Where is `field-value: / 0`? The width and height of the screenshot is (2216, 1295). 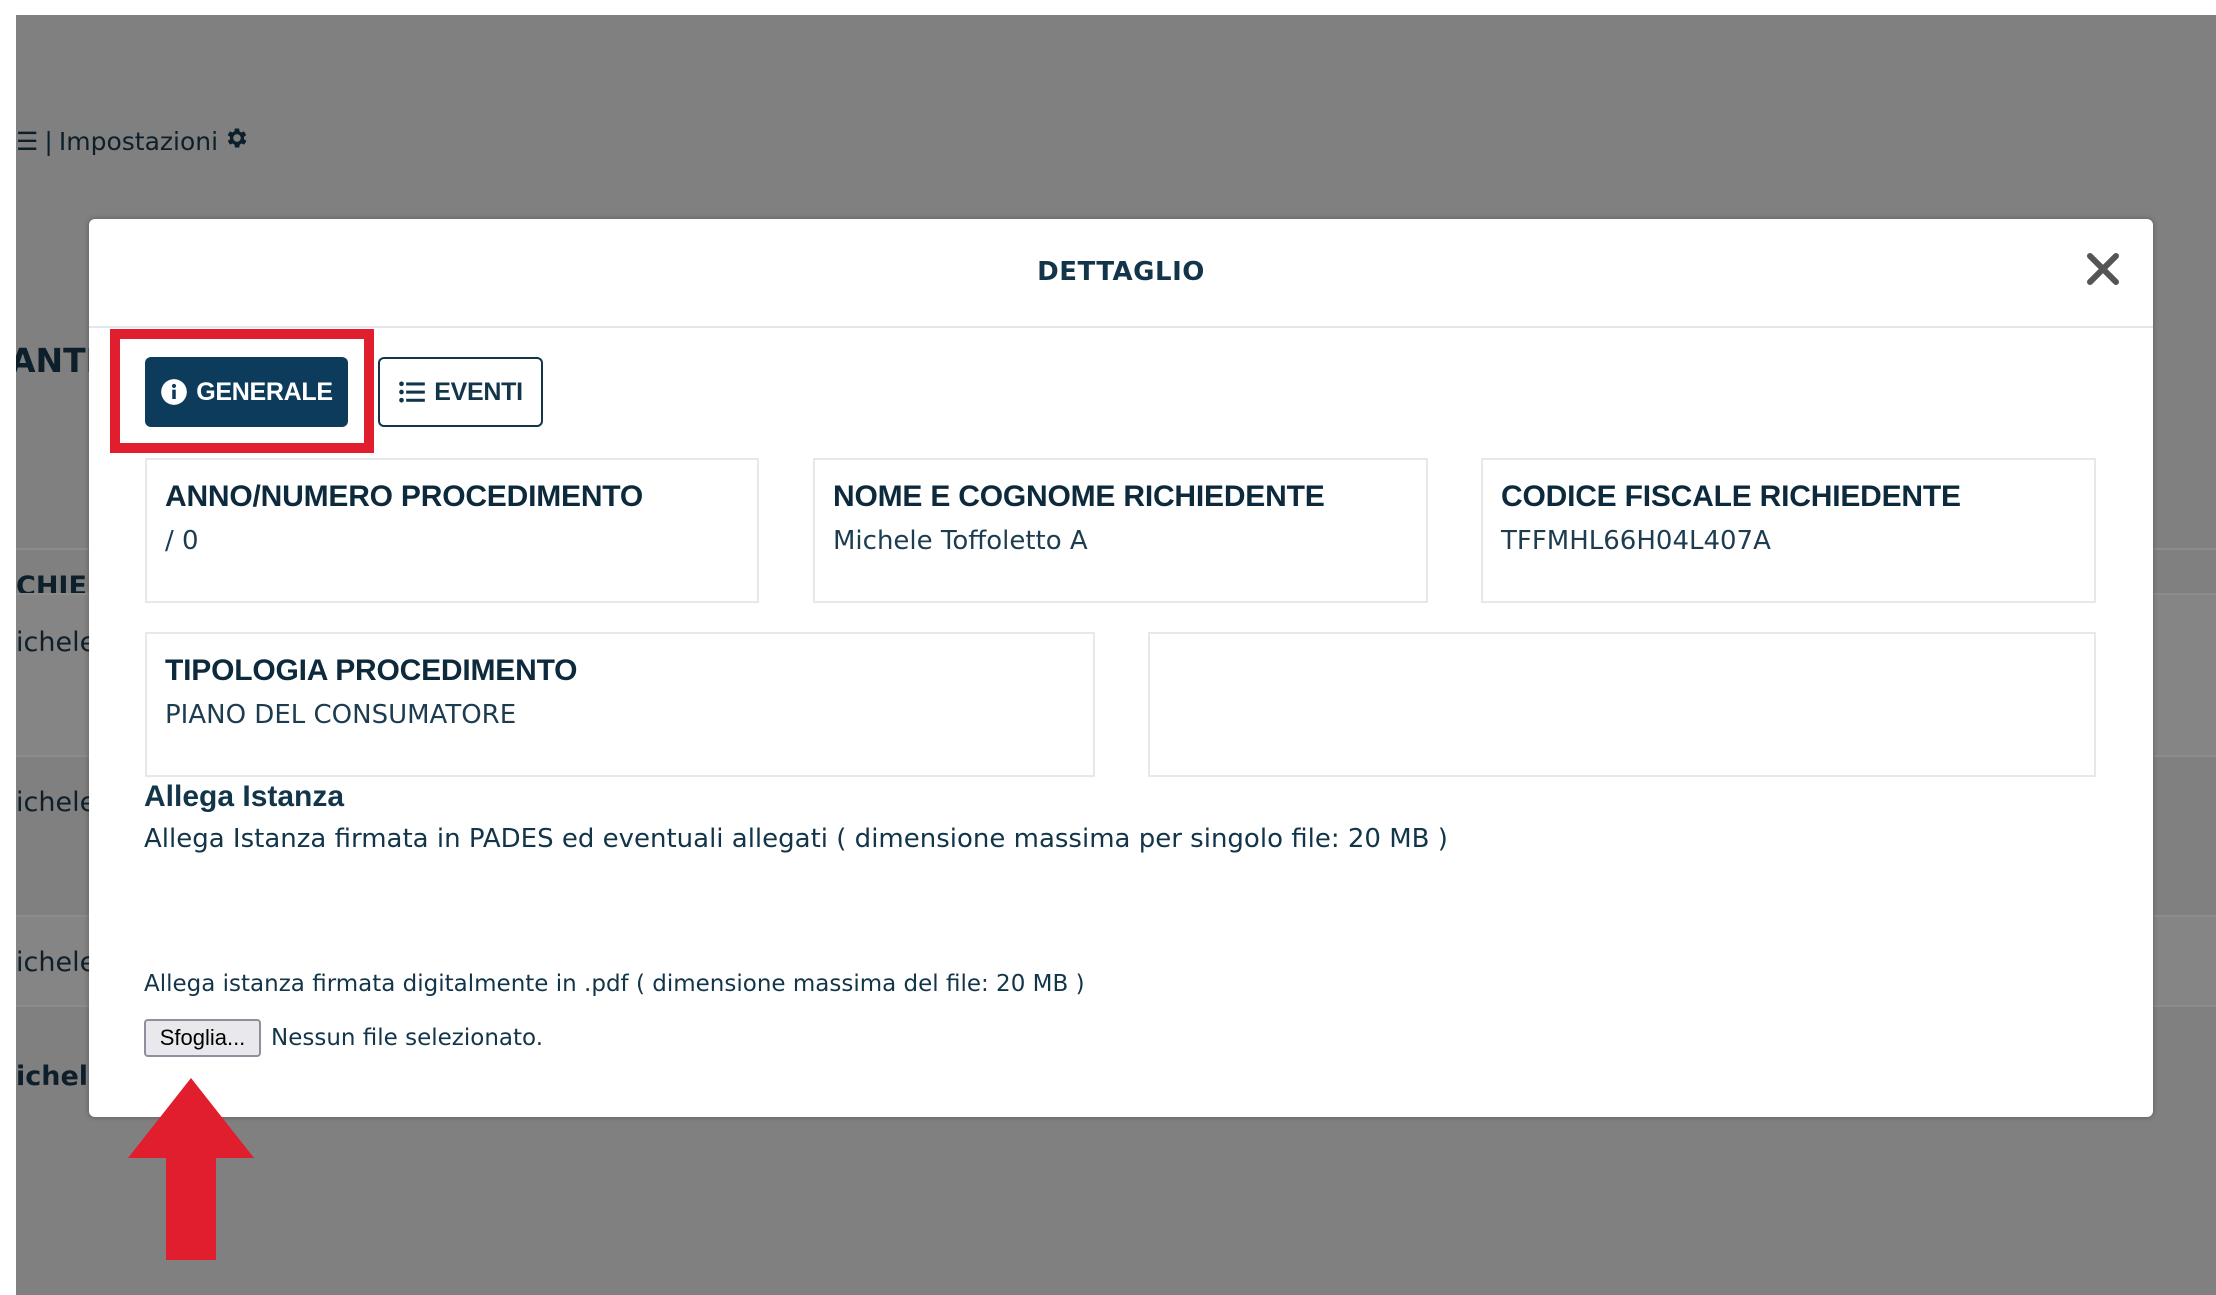
field-value: / 0 is located at coordinates (182, 541).